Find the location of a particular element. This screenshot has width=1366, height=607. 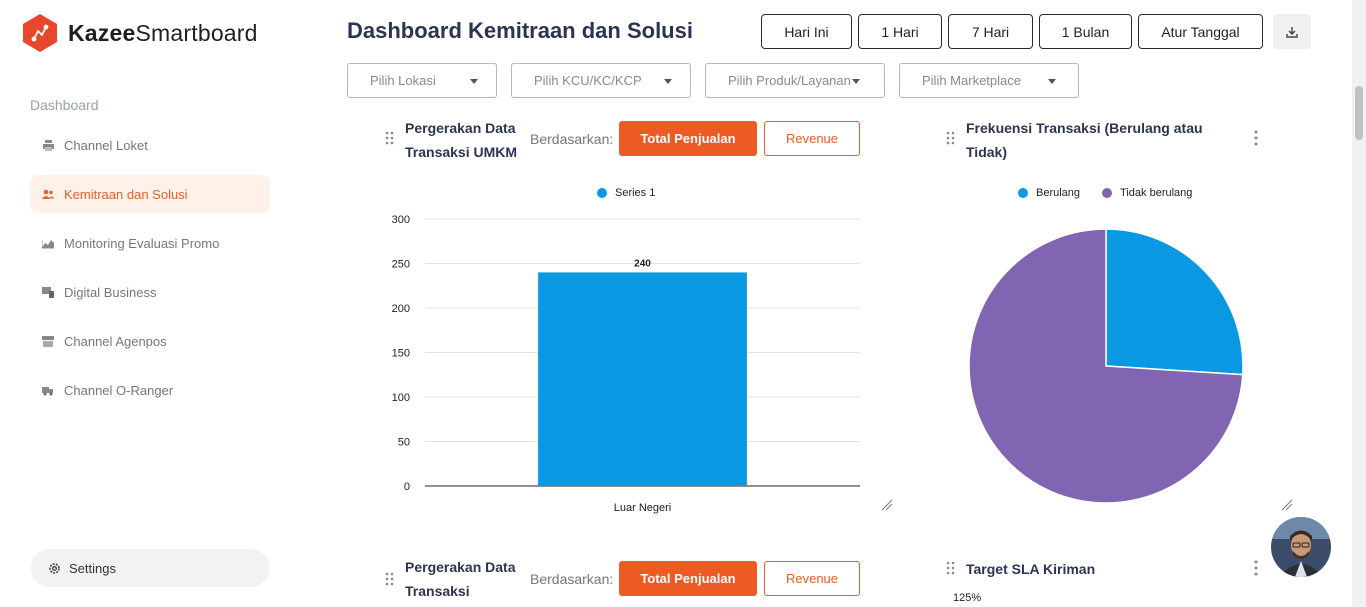

assistant-avatar-button is located at coordinates (1301, 547).